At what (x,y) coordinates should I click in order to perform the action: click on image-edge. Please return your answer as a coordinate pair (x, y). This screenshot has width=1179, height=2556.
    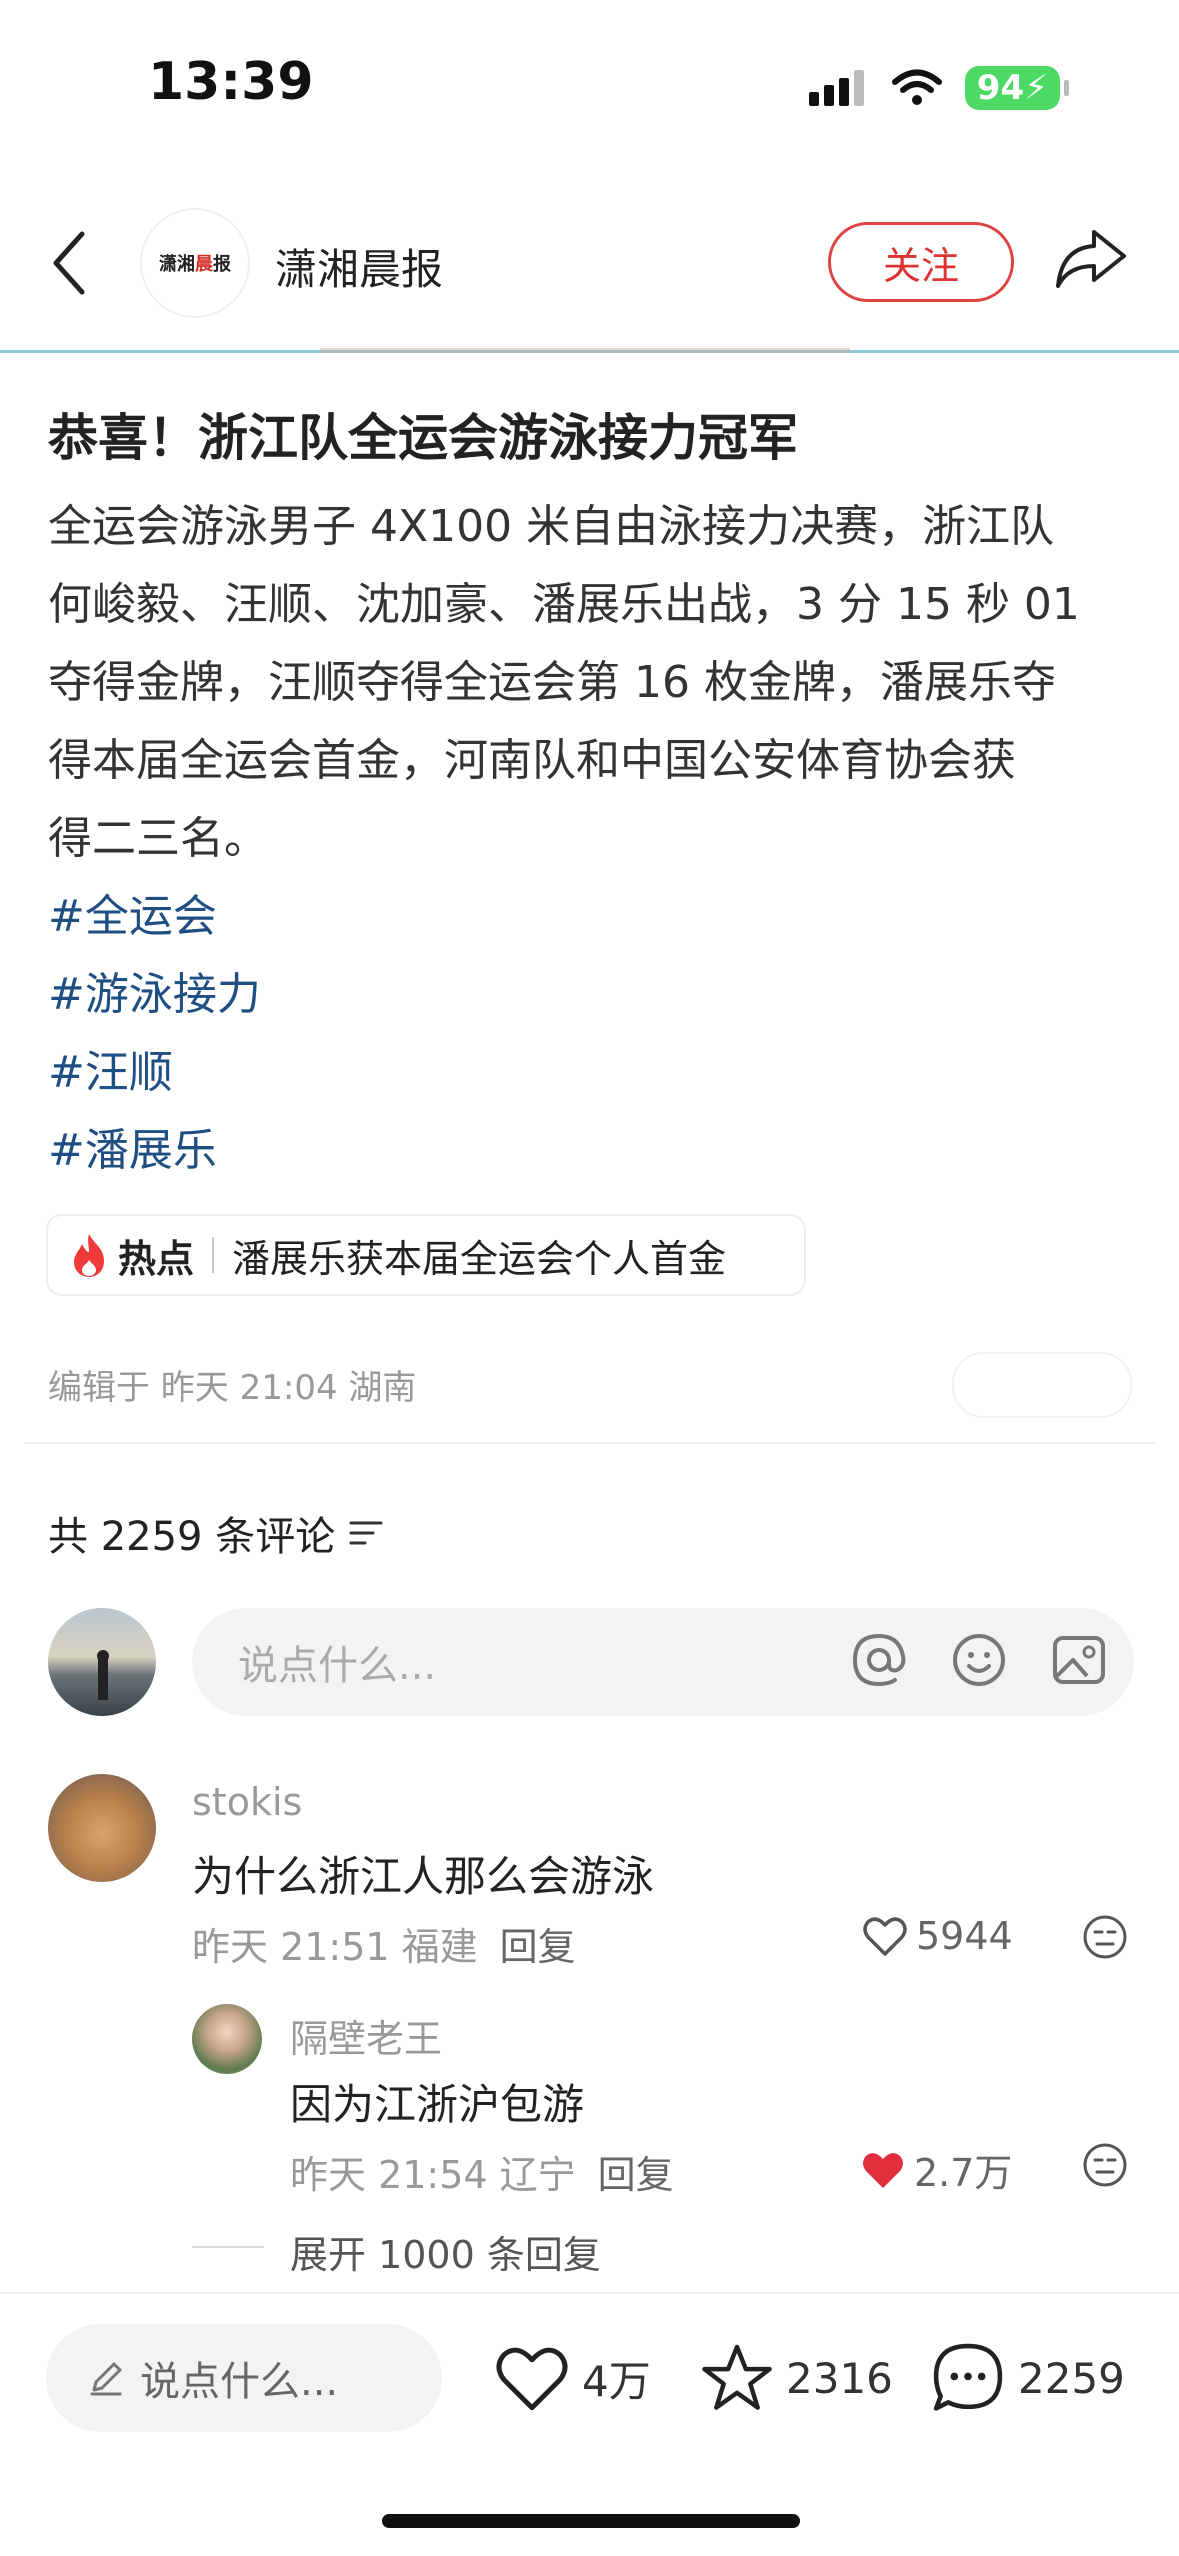
    Looking at the image, I should click on (585, 350).